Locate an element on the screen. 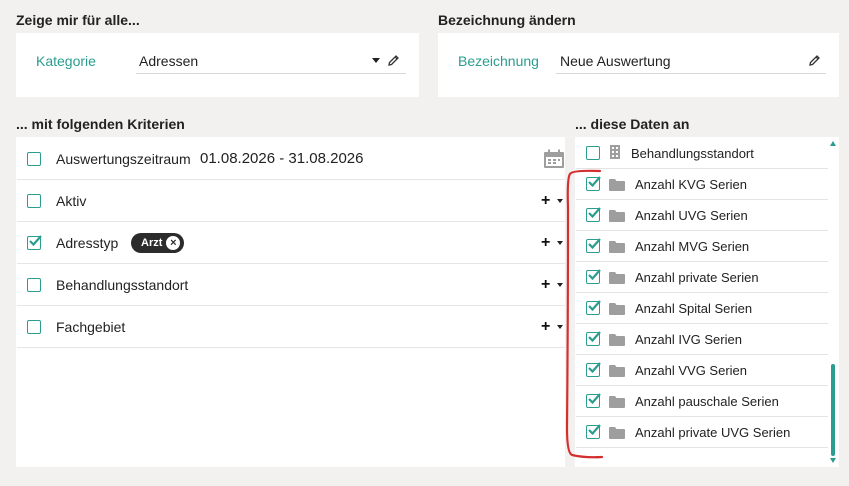 This screenshot has width=849, height=486. criteria-label: Fachgebiet is located at coordinates (91, 327).